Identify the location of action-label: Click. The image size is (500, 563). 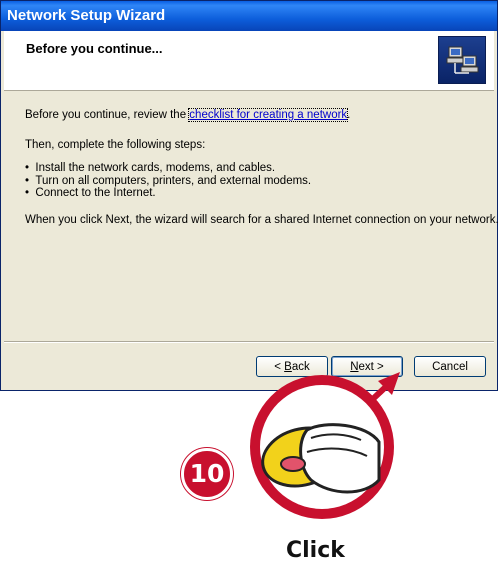
(315, 550).